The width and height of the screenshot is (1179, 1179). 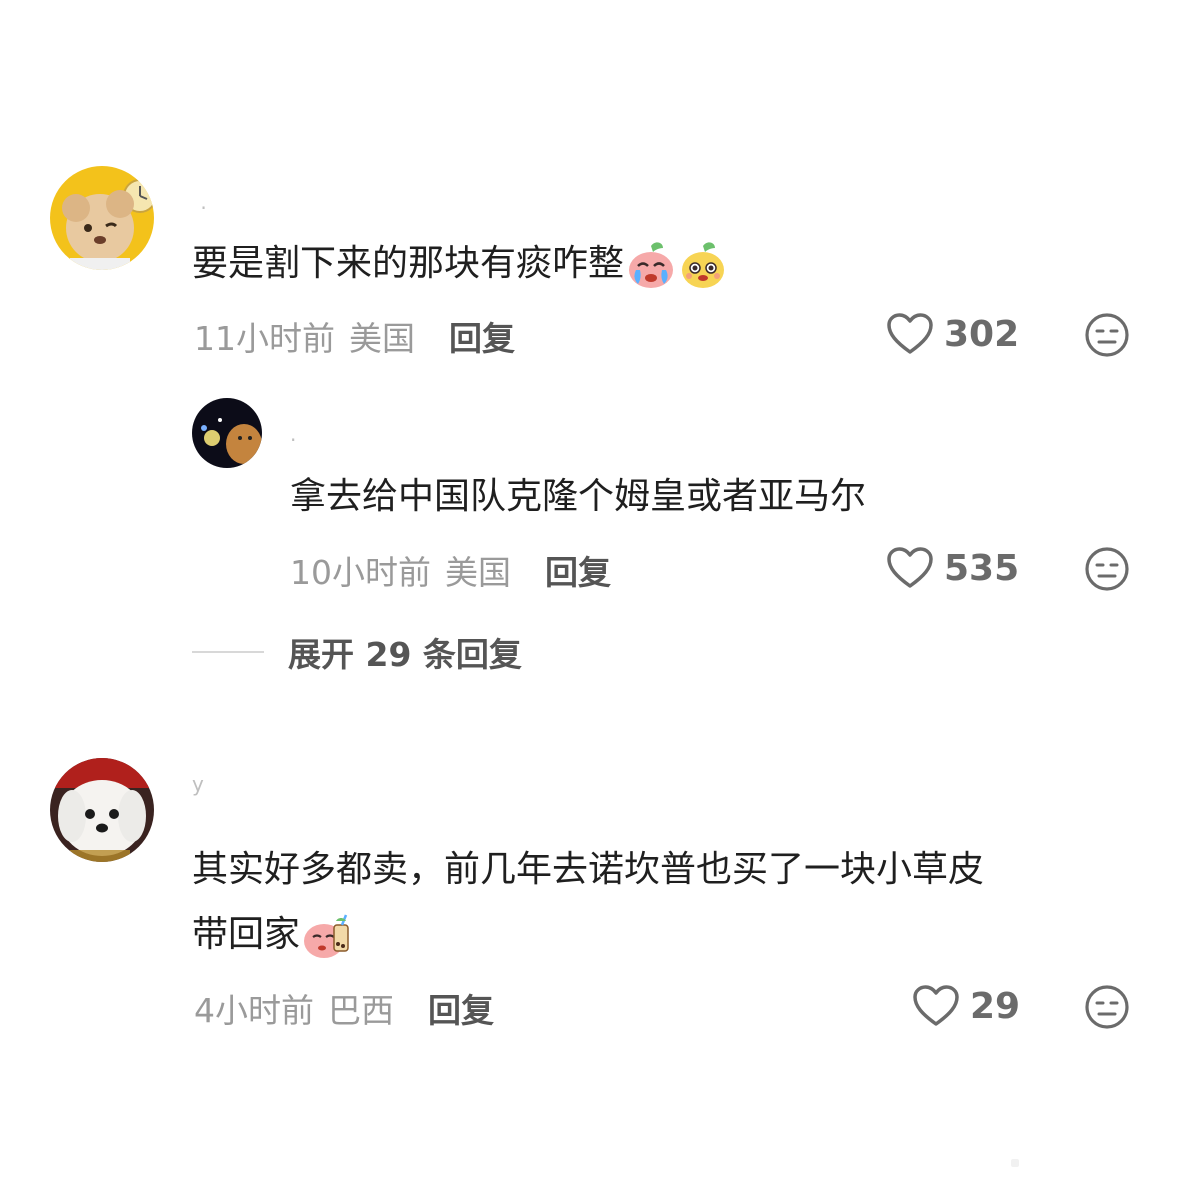 What do you see at coordinates (360, 572) in the screenshot?
I see `timestamp: 10小时前` at bounding box center [360, 572].